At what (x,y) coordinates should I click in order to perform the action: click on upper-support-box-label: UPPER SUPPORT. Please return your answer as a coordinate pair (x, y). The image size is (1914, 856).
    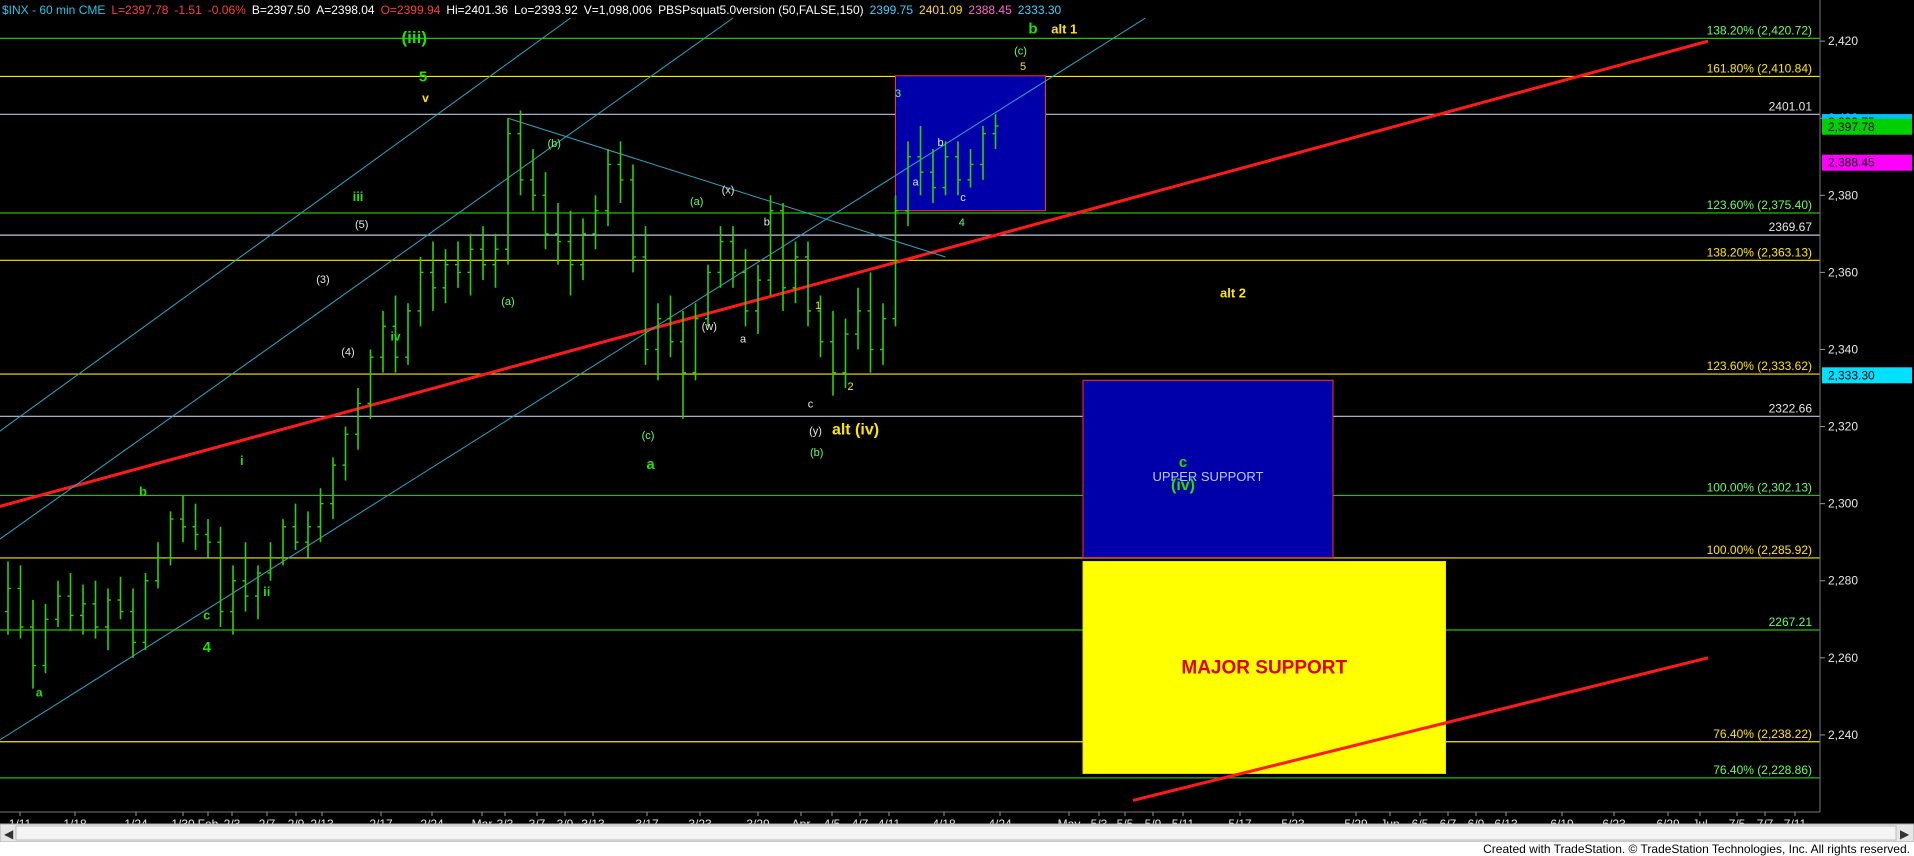
    Looking at the image, I should click on (1207, 476).